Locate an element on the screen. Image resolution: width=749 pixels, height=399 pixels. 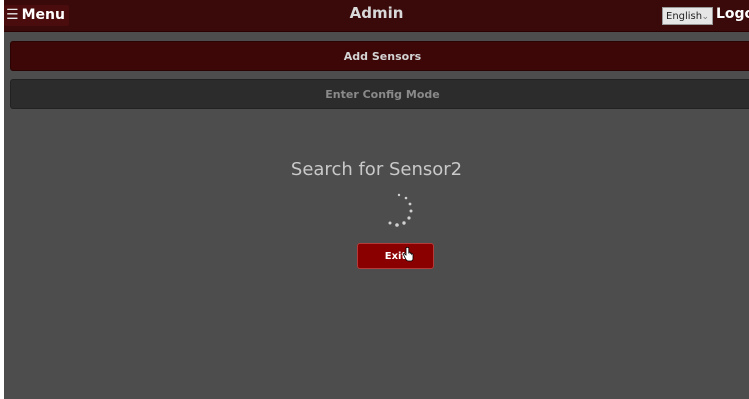
exit-button: Exit is located at coordinates (395, 256).